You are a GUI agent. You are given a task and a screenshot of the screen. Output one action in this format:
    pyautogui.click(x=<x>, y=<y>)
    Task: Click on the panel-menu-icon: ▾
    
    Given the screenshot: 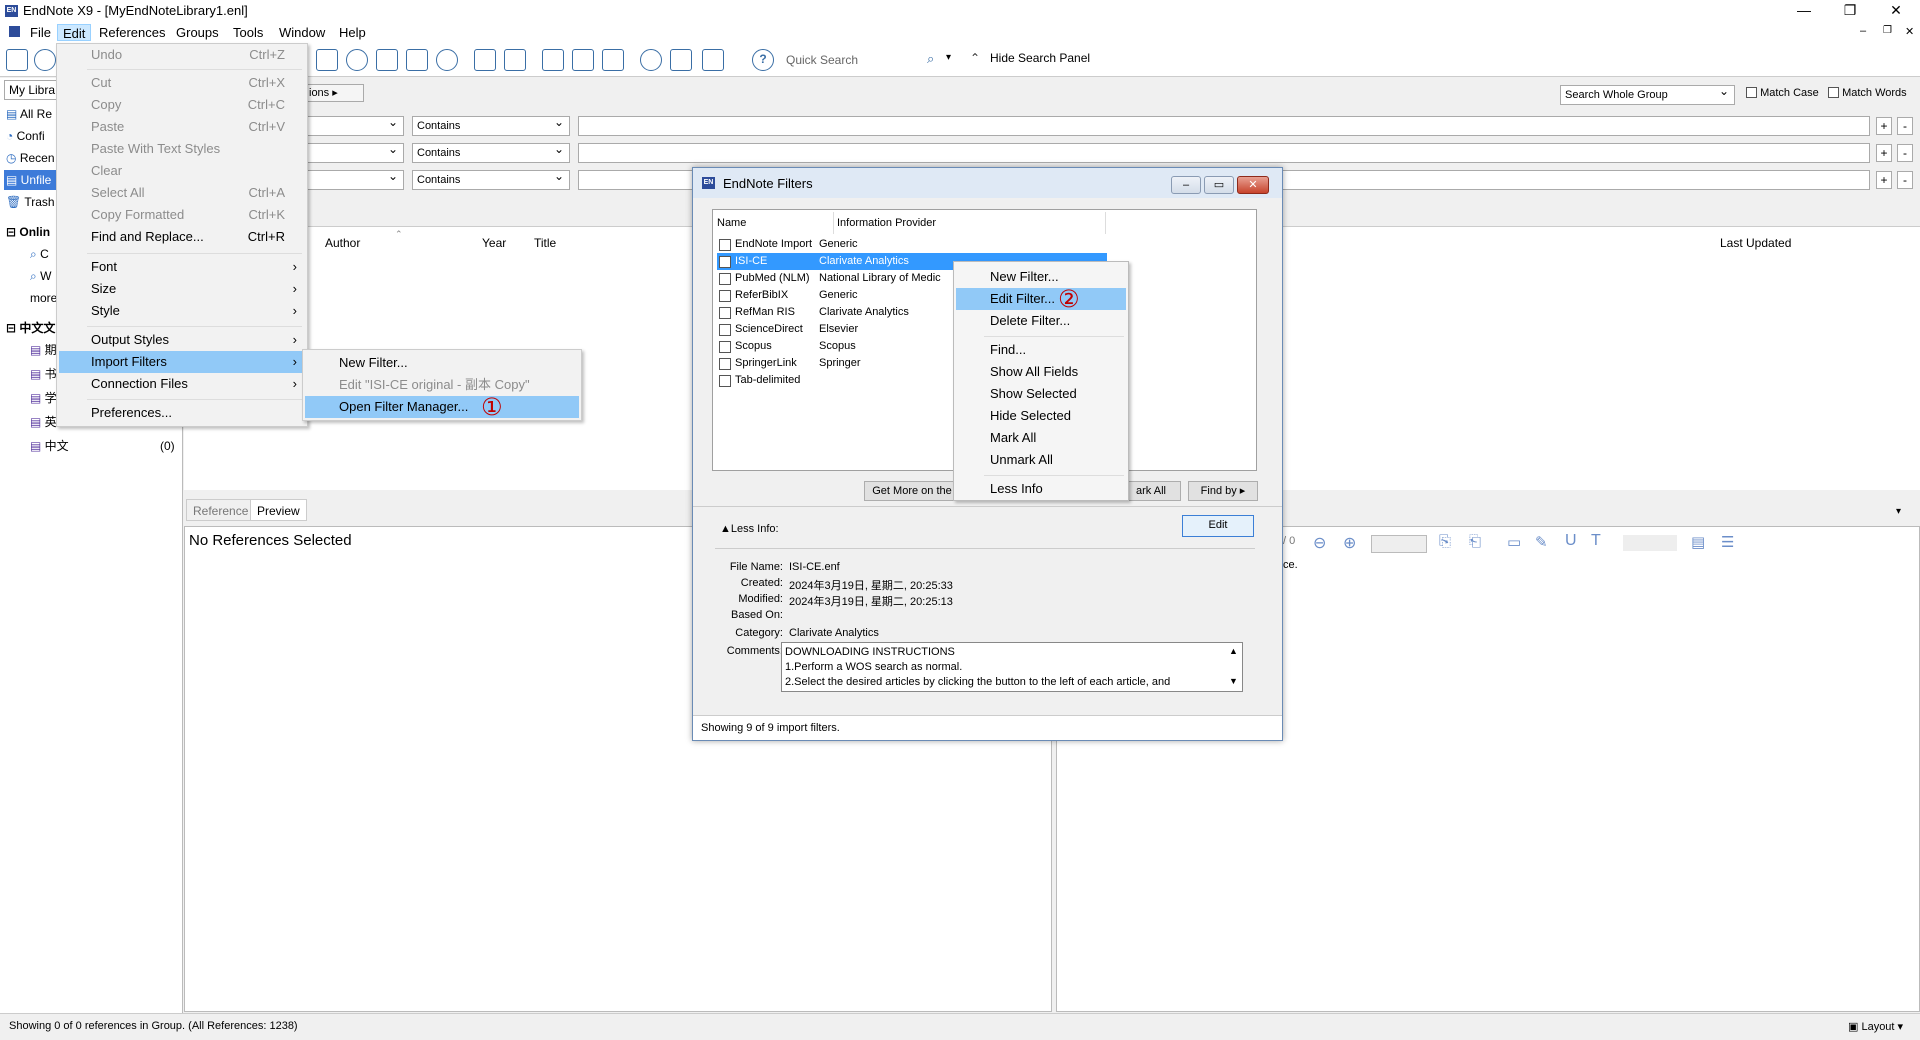 What is the action you would take?
    pyautogui.click(x=1898, y=511)
    